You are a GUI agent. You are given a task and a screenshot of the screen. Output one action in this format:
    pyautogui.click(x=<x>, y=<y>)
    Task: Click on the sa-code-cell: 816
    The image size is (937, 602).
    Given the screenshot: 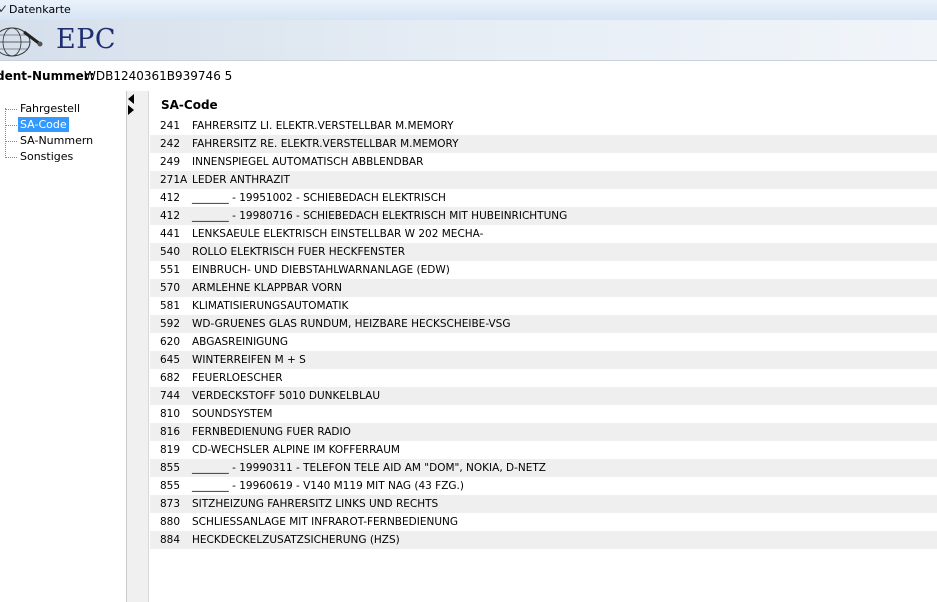 What is the action you would take?
    pyautogui.click(x=170, y=432)
    